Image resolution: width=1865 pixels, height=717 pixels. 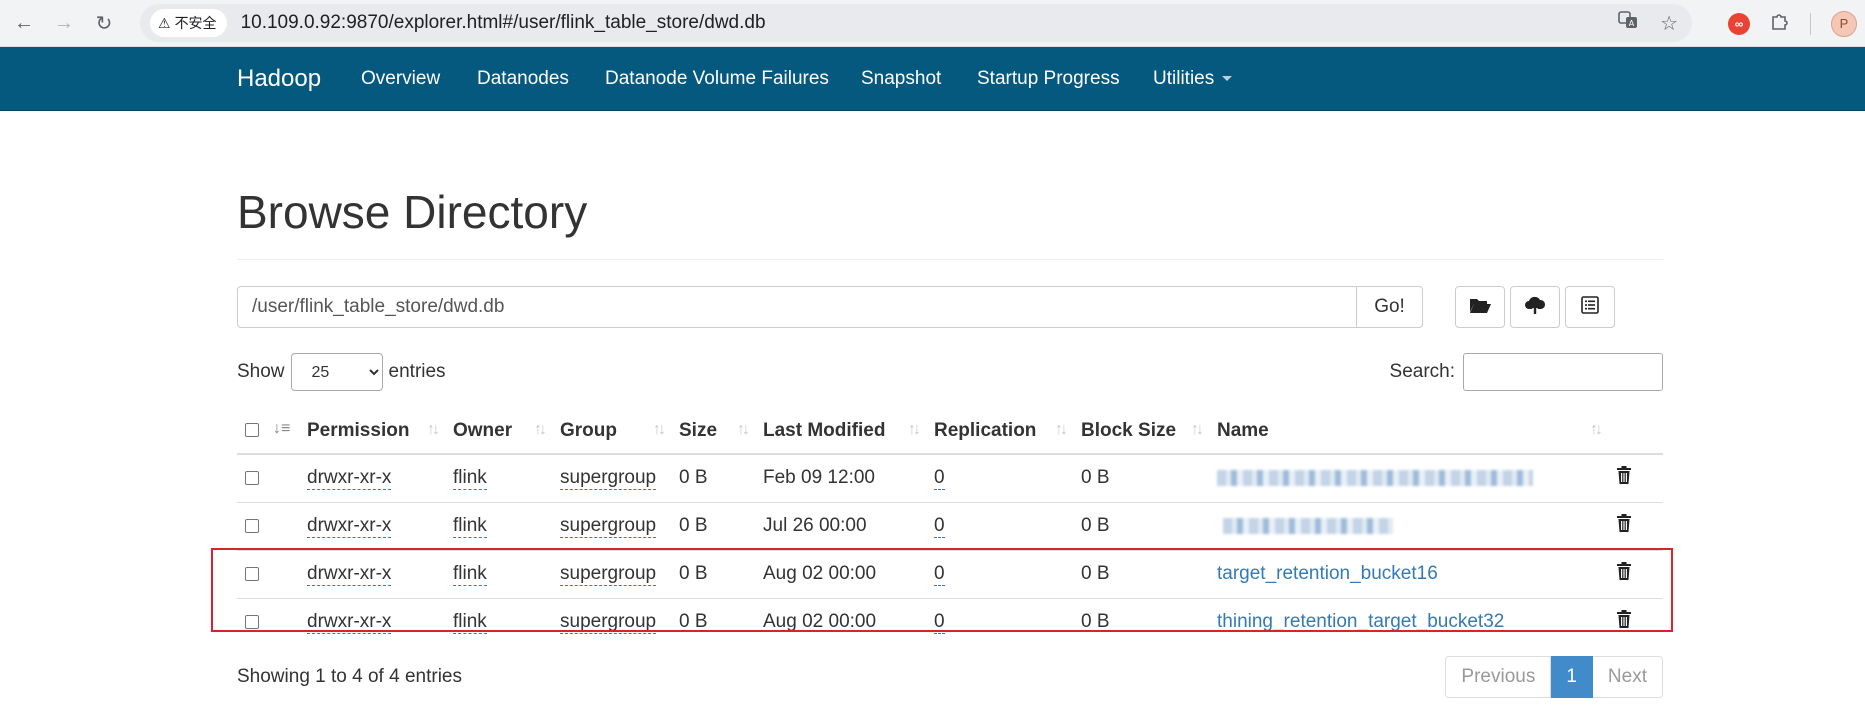 I want to click on nav-datanodes: Datanodes, so click(x=523, y=79).